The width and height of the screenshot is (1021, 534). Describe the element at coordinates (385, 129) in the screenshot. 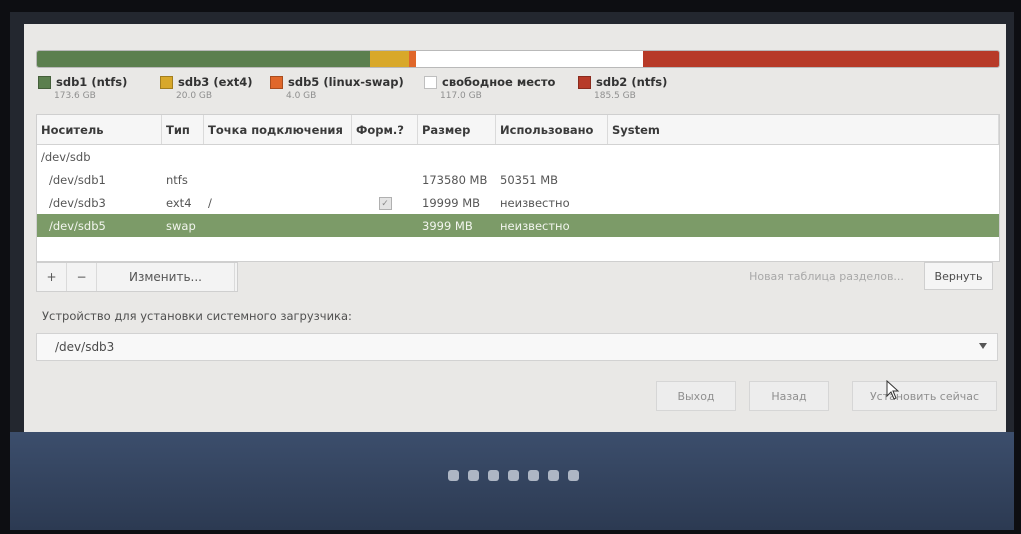

I see `column-header: Форм.?` at that location.